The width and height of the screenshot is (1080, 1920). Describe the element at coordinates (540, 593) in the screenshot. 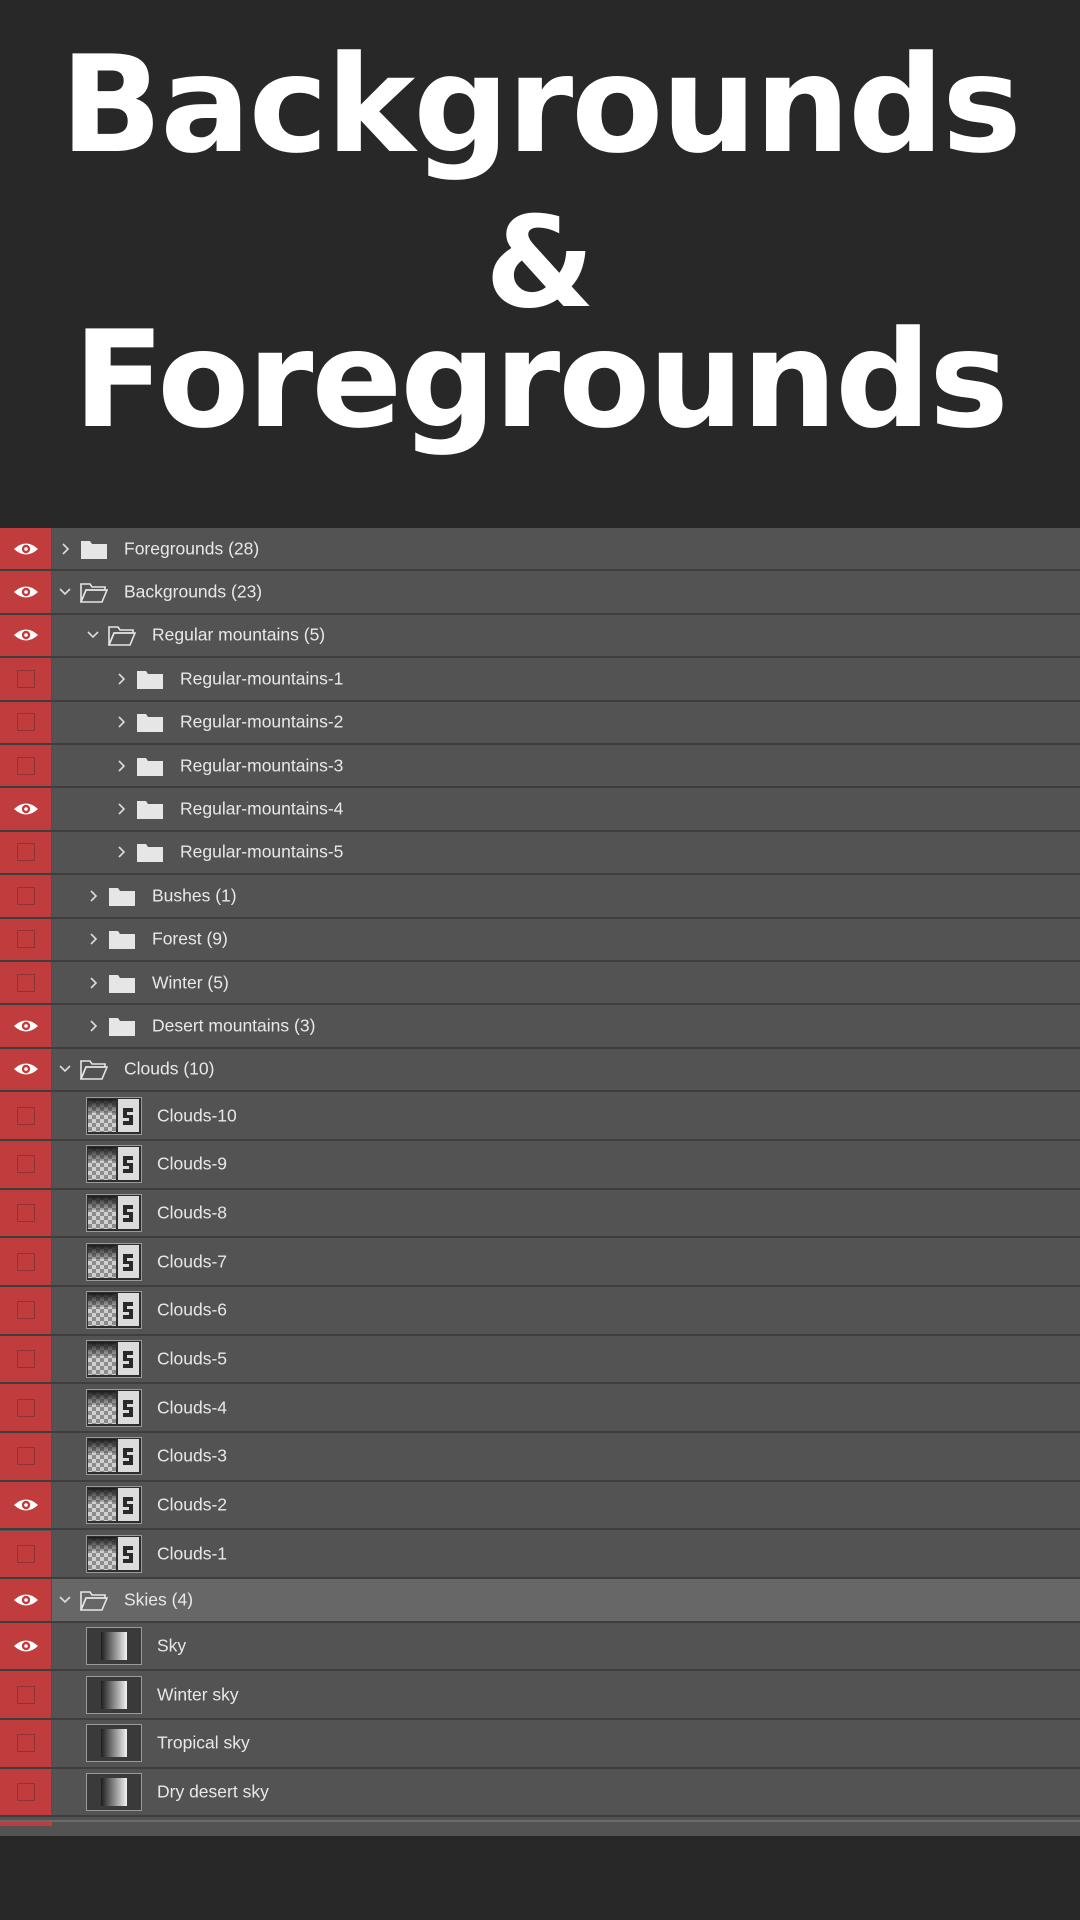

I see `layer-row: Backgrounds (23)` at that location.